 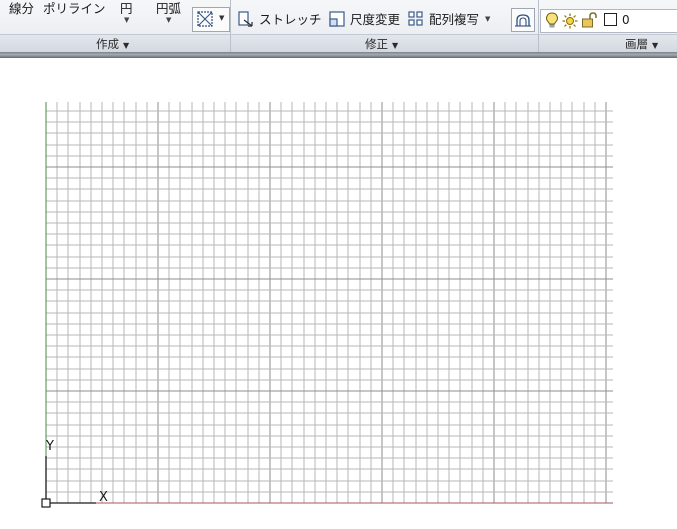 I want to click on stretch-tool-label: ストレッチ, so click(x=290, y=19).